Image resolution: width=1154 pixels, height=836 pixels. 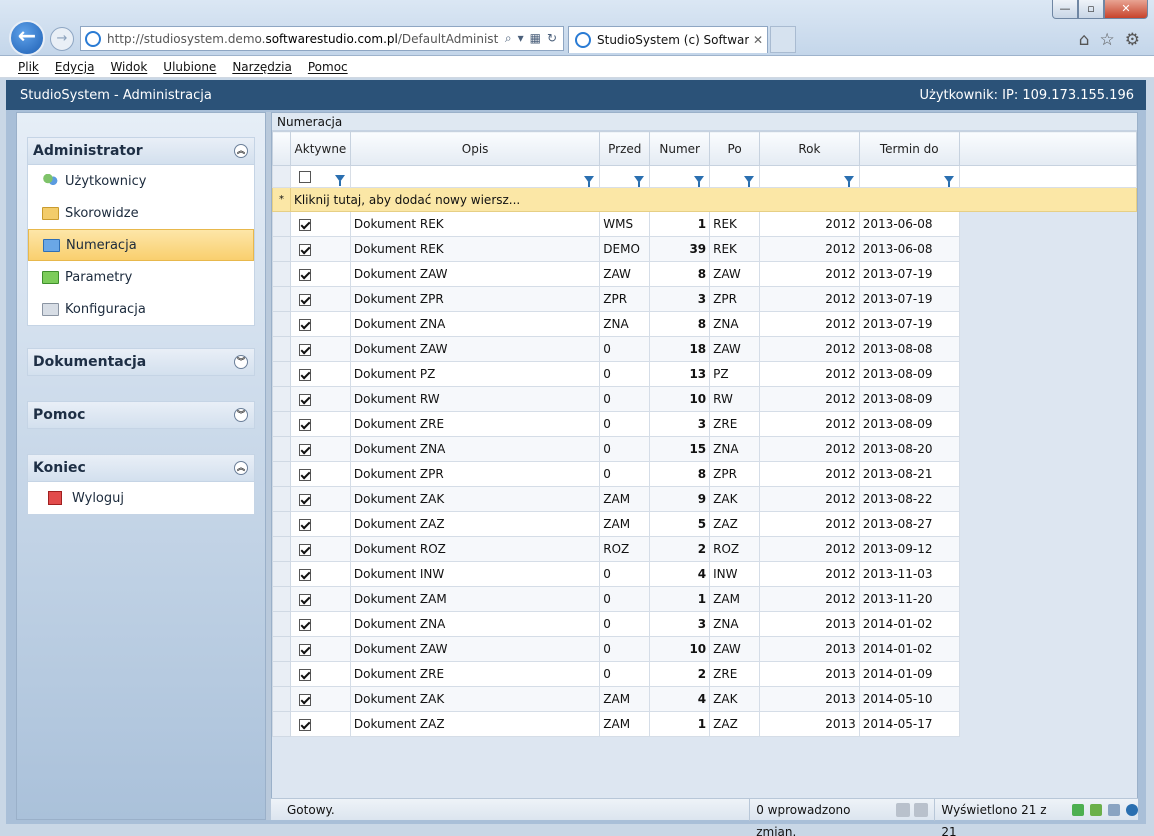 I want to click on table-row: Dokument ZPR 0 8 ZPR 2012 2013-08-21, so click(x=704, y=474).